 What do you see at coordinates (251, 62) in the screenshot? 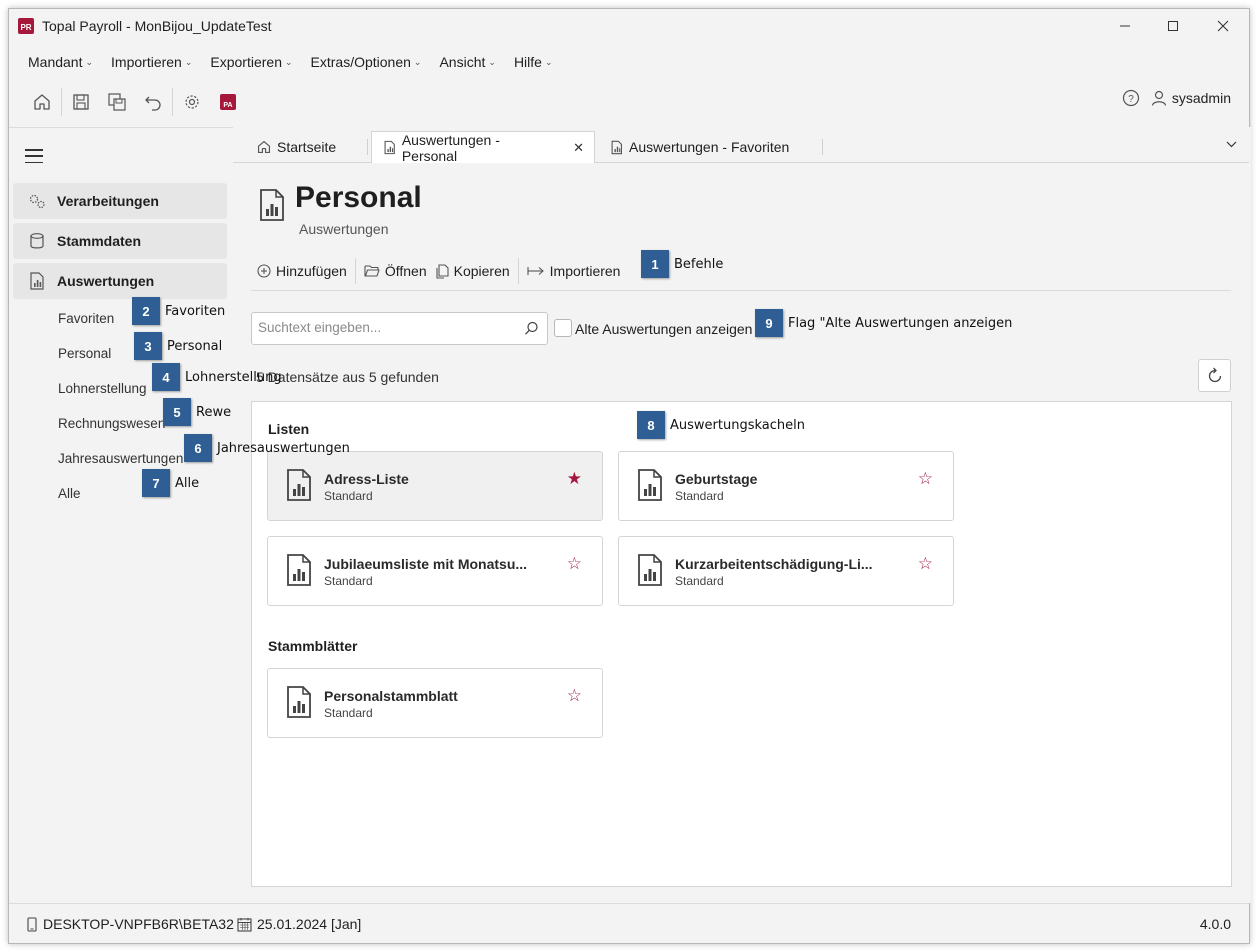
I see `menu-exportieren: Exportieren ⌄` at bounding box center [251, 62].